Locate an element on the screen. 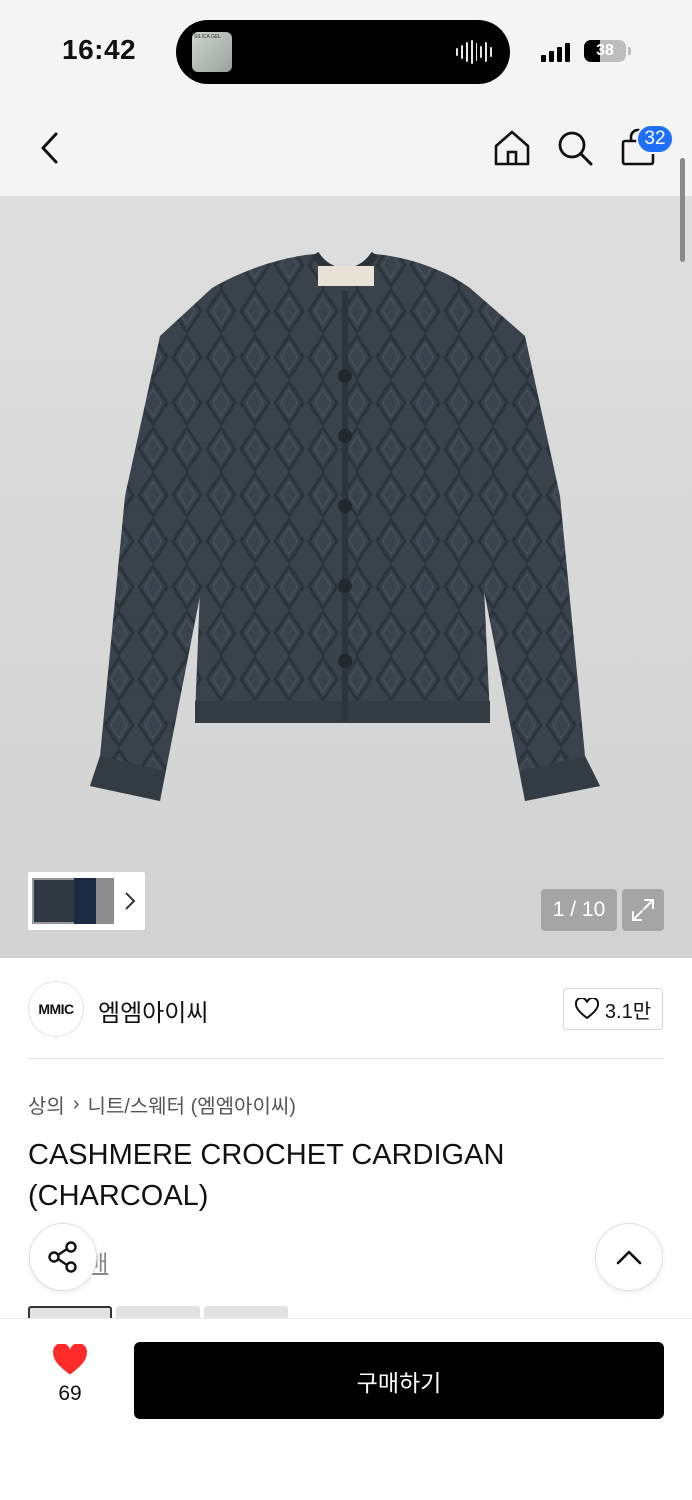 The height and width of the screenshot is (1500, 692). chevron-left-icon is located at coordinates (49, 148).